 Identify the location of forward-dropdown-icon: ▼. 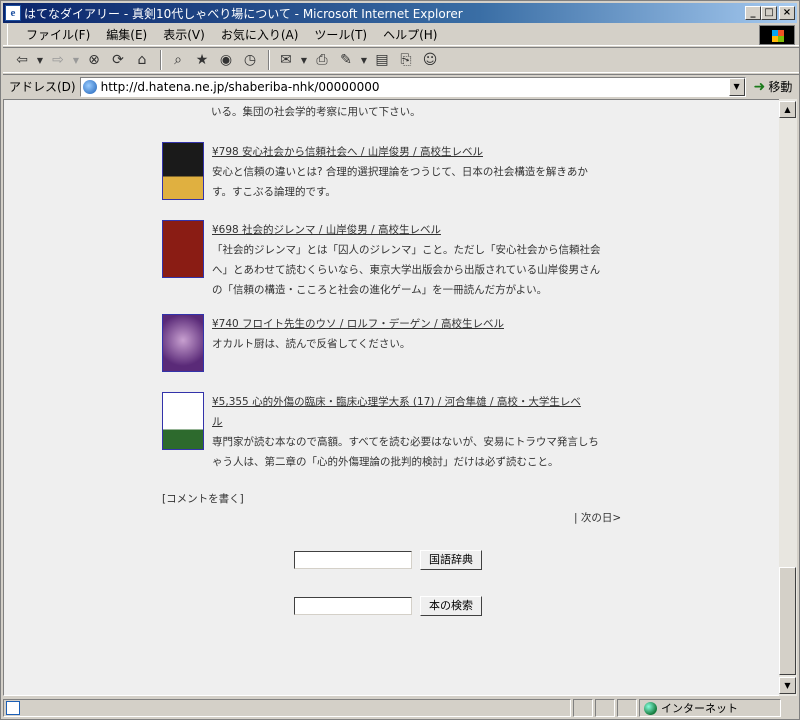
(76, 60).